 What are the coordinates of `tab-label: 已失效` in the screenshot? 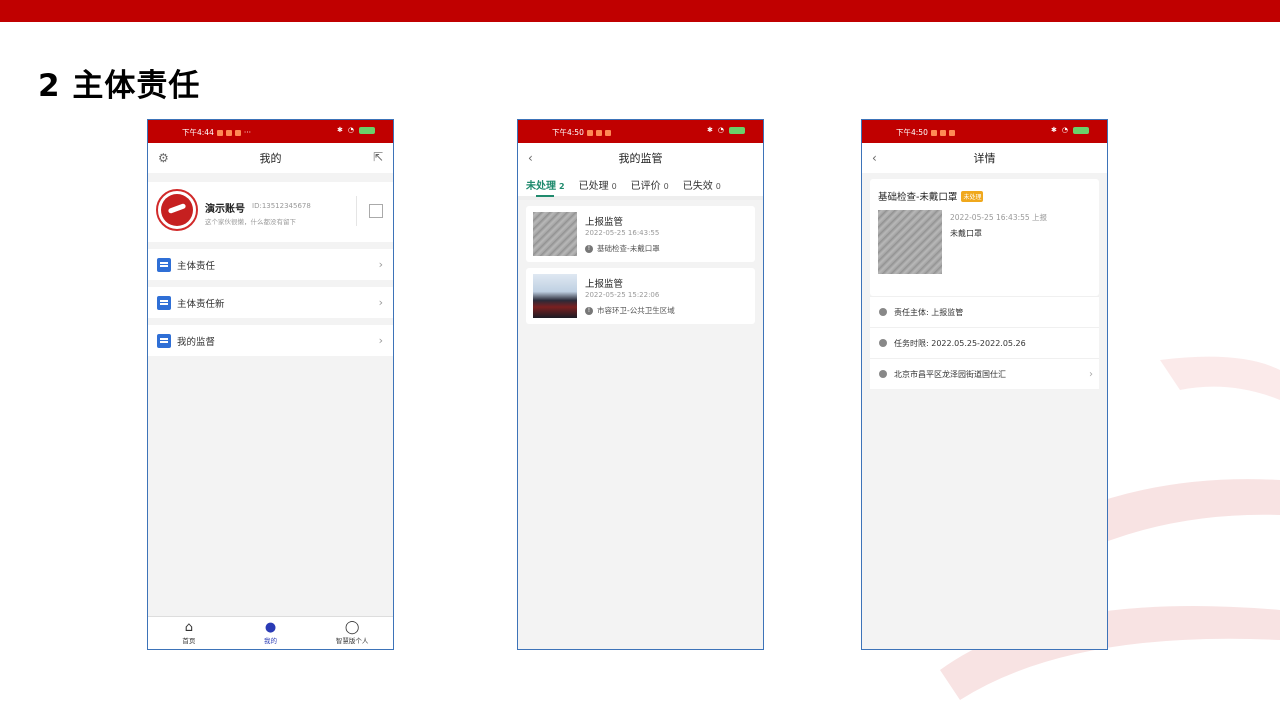 It's located at (697, 186).